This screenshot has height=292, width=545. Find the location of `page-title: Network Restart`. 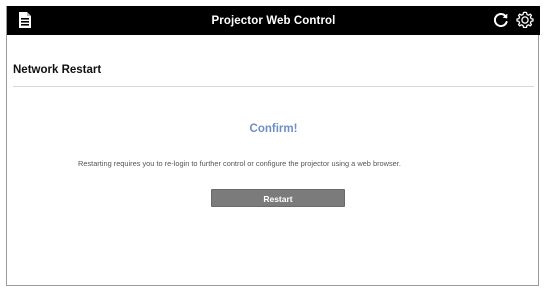

page-title: Network Restart is located at coordinates (57, 70).